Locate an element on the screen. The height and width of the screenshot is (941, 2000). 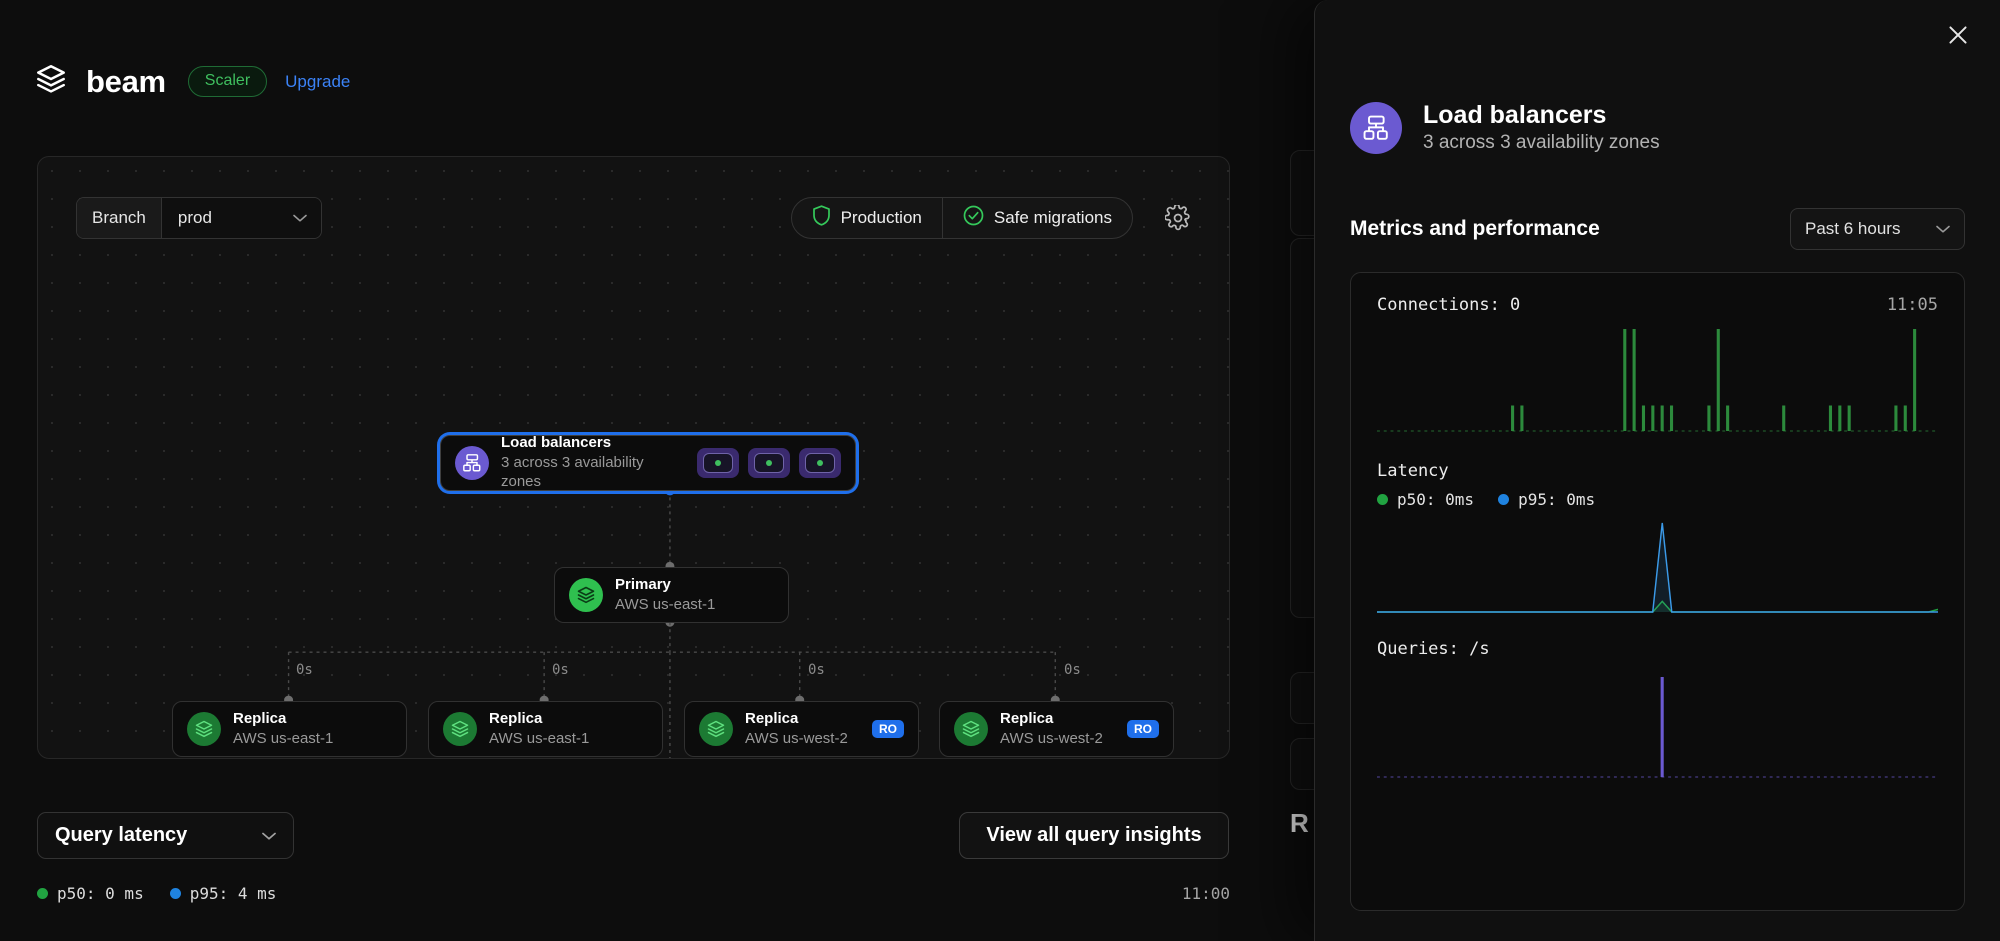
legend-item-p95: p95: 0ms is located at coordinates (1546, 499).